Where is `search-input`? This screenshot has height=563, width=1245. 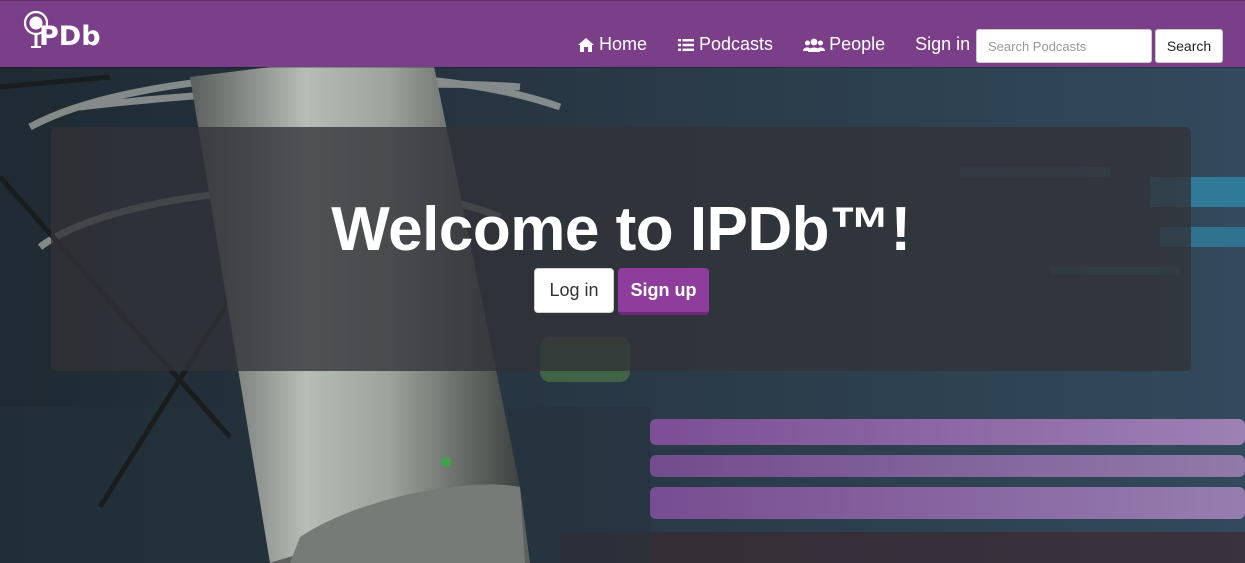 search-input is located at coordinates (1064, 46).